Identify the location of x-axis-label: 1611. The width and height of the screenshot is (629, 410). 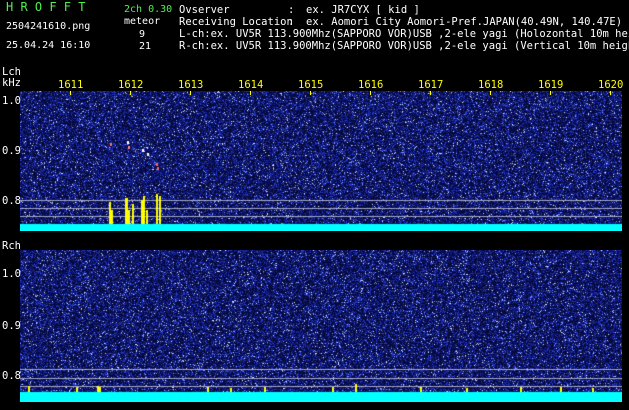
(71, 85).